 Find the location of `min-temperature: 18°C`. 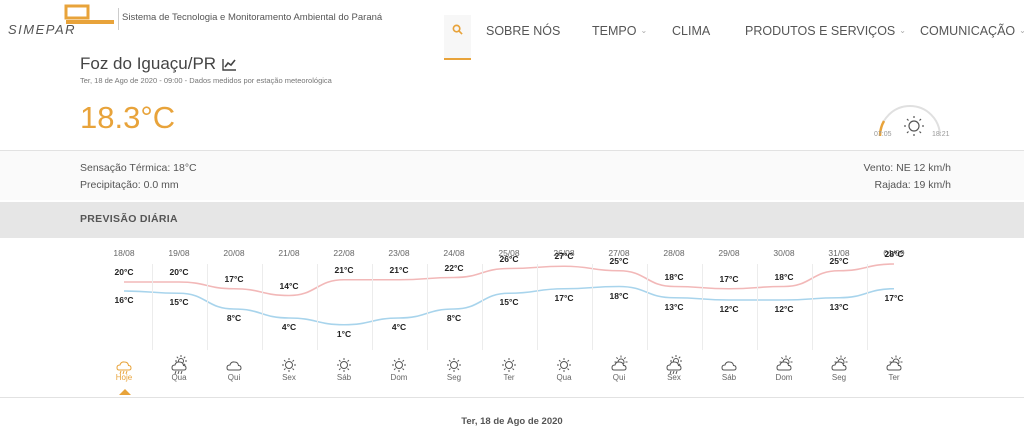

min-temperature: 18°C is located at coordinates (619, 295).